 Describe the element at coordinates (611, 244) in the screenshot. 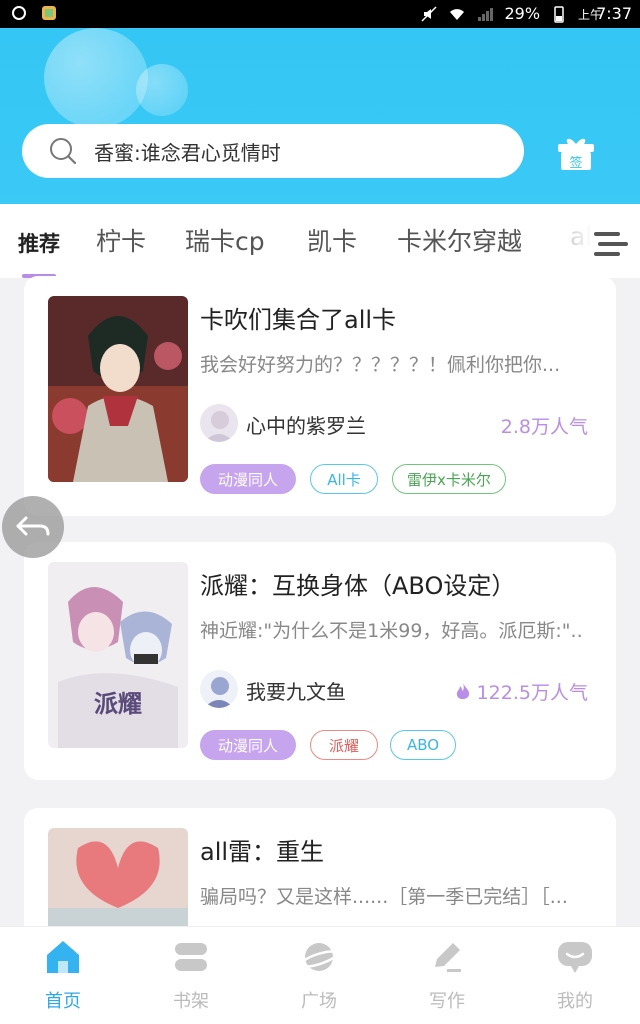

I see `menu-icon` at that location.